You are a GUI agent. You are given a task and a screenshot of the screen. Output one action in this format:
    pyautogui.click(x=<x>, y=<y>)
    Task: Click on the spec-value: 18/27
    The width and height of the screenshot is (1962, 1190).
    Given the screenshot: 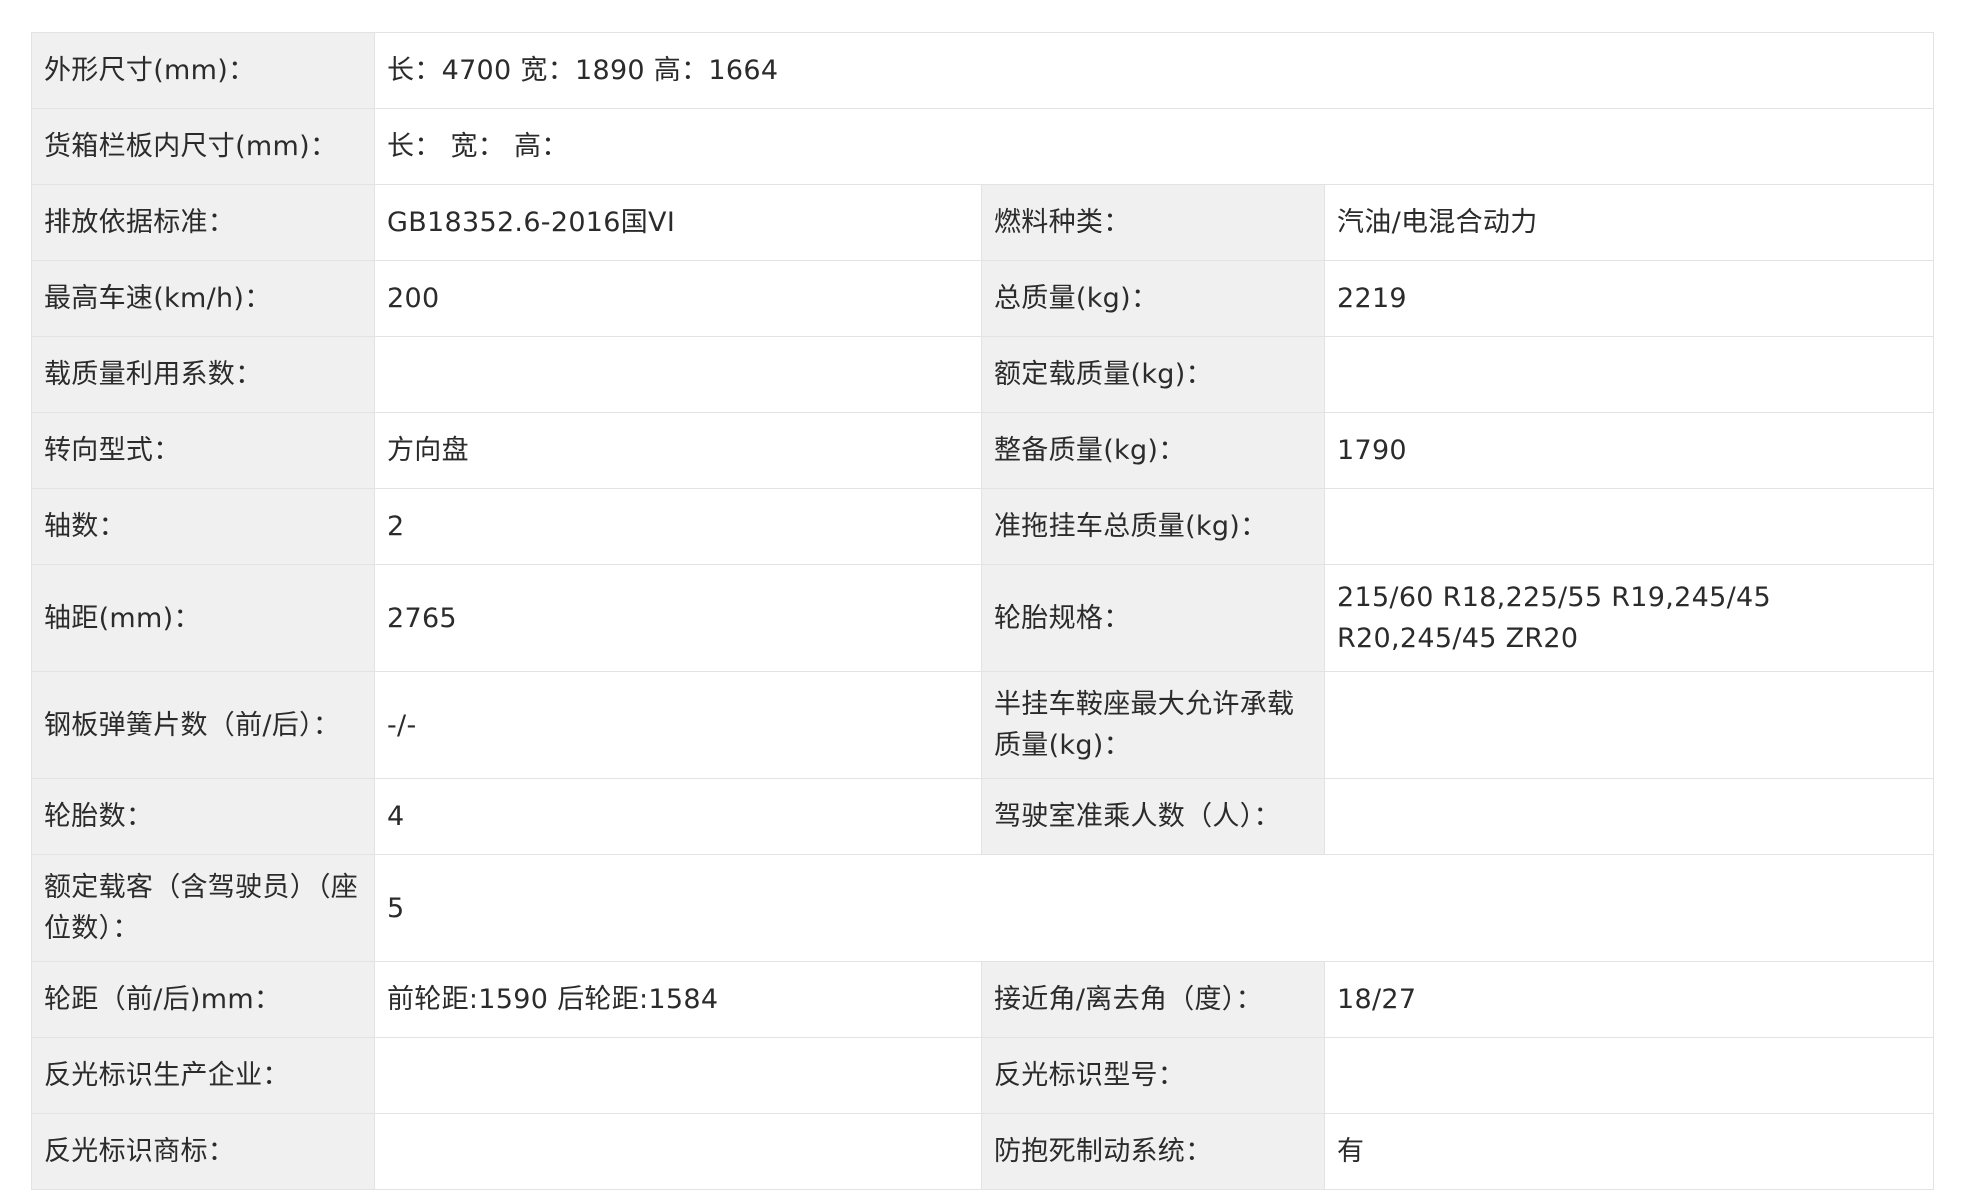 What is the action you would take?
    pyautogui.click(x=1629, y=999)
    